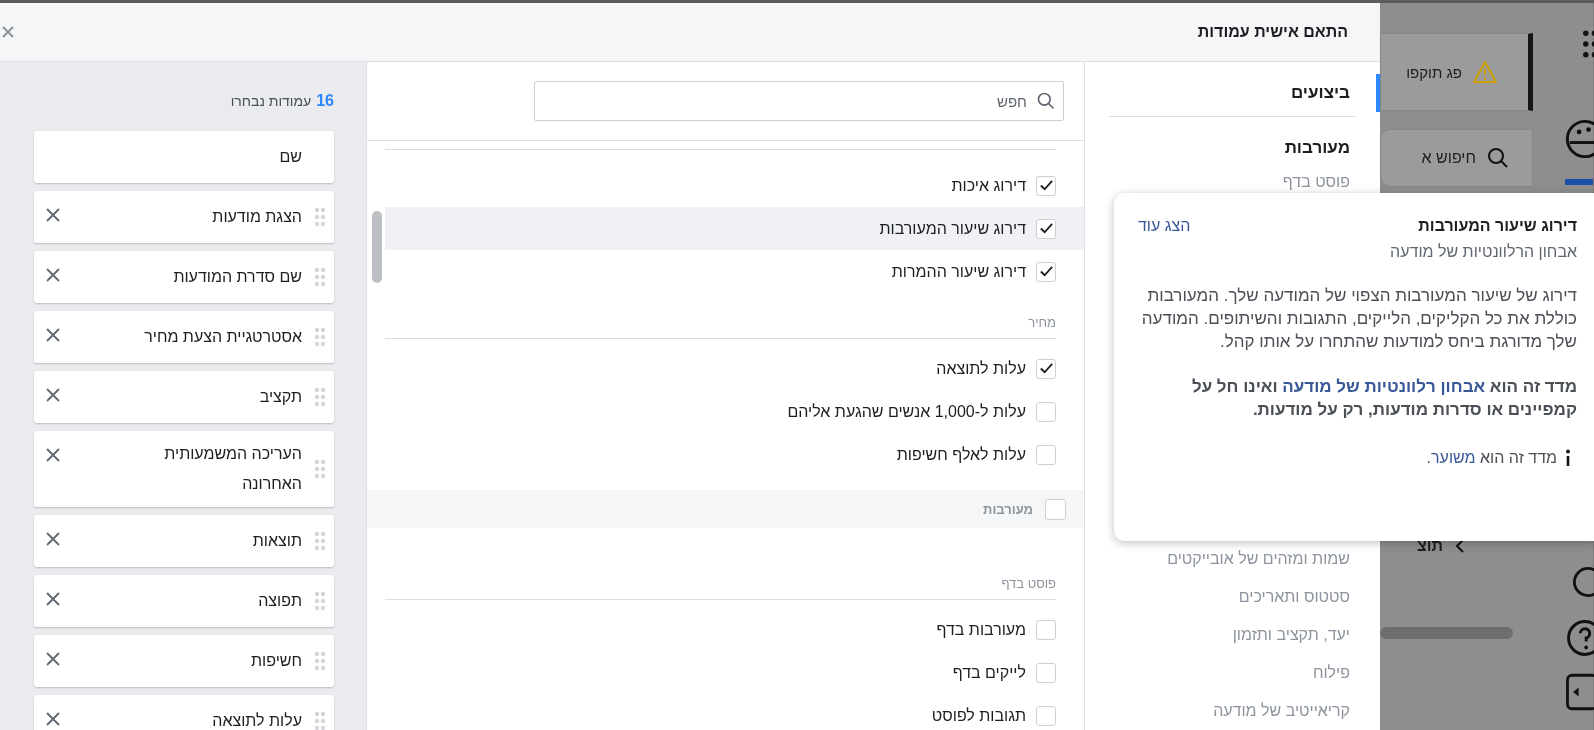 The width and height of the screenshot is (1594, 730). What do you see at coordinates (1384, 386) in the screenshot?
I see `relevance-link: אבחון רלוונטיות של מודעה` at bounding box center [1384, 386].